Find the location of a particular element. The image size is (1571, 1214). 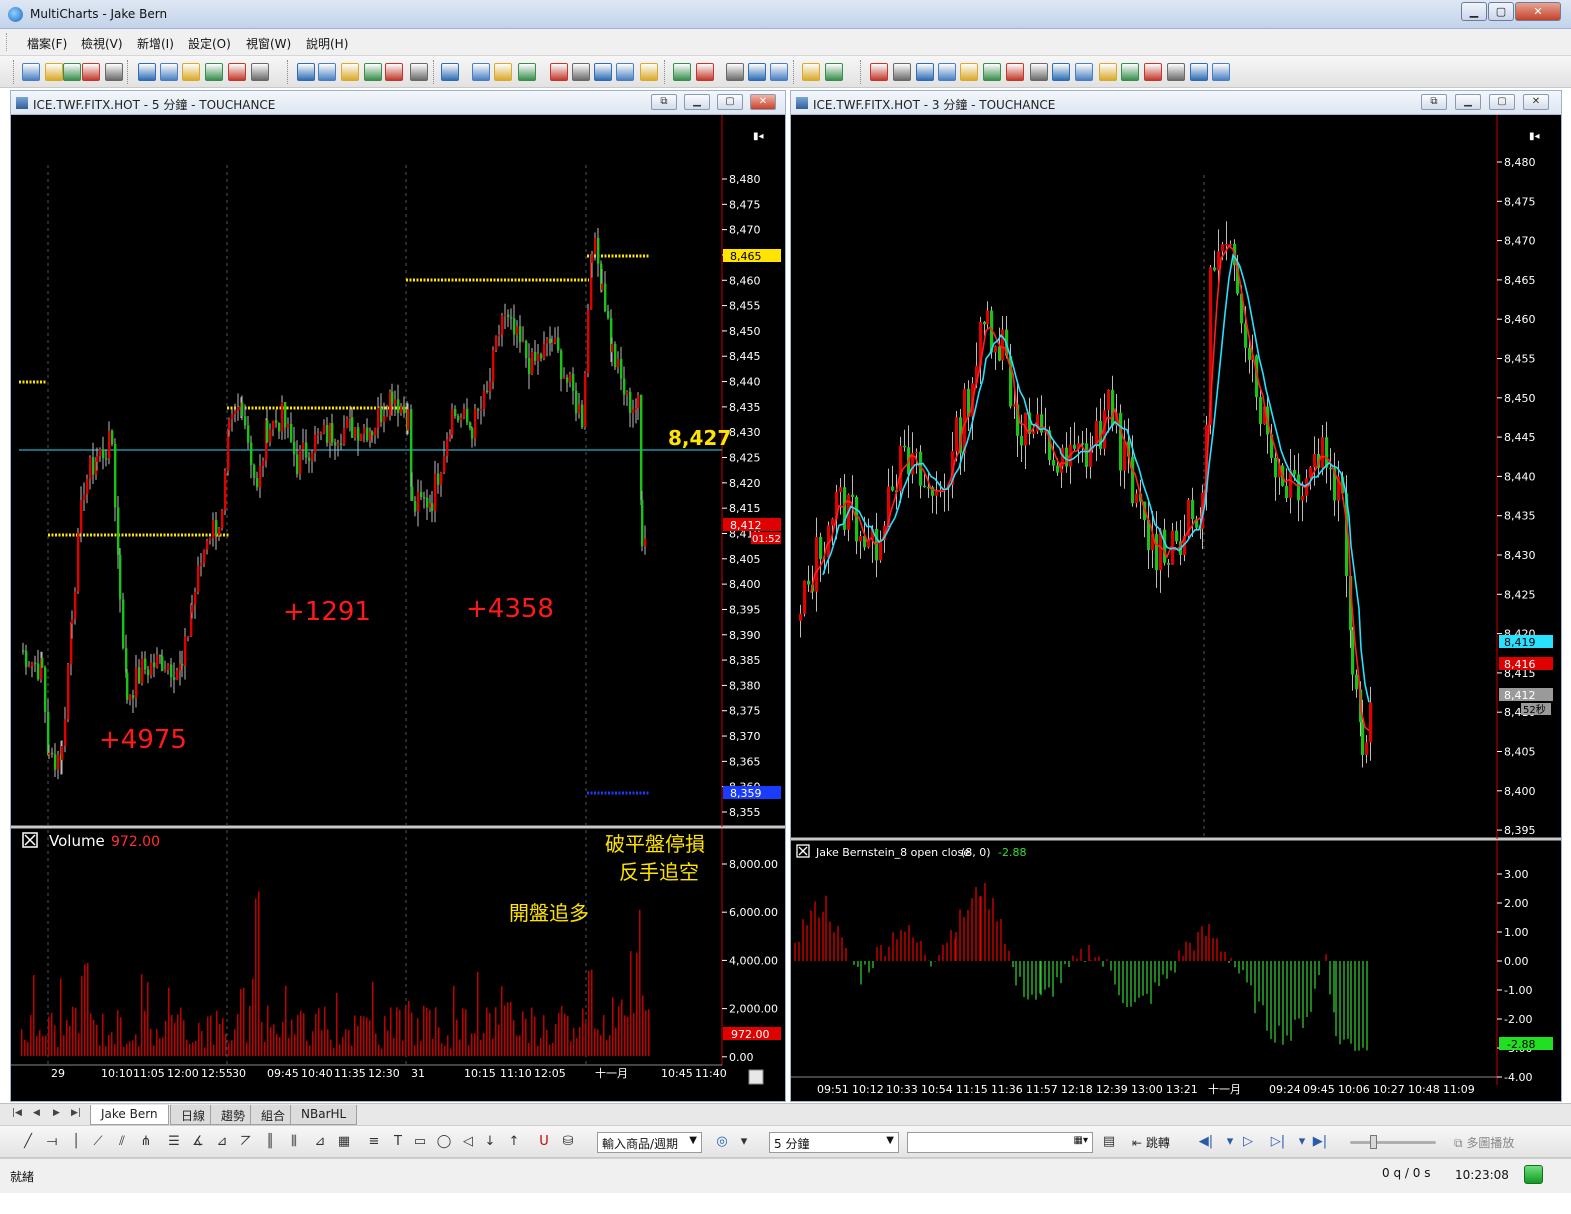

close-button: ✕ is located at coordinates (1538, 11).